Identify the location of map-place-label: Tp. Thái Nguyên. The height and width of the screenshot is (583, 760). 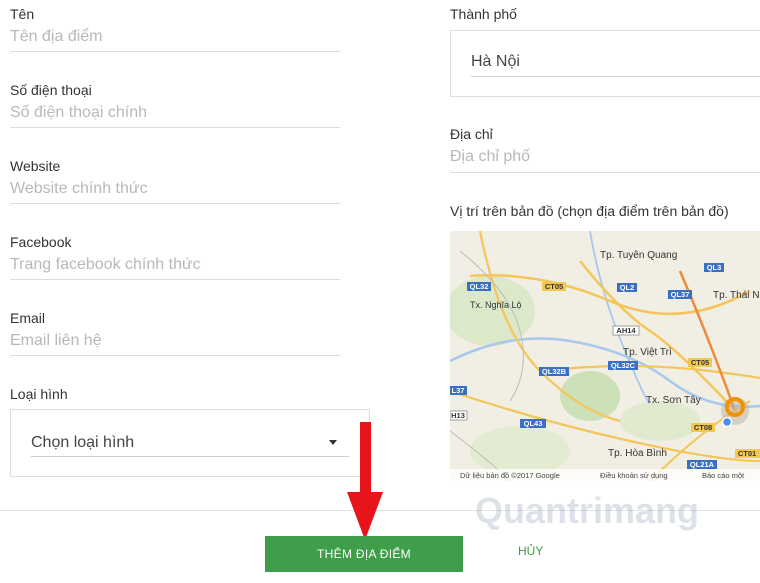
(736, 295).